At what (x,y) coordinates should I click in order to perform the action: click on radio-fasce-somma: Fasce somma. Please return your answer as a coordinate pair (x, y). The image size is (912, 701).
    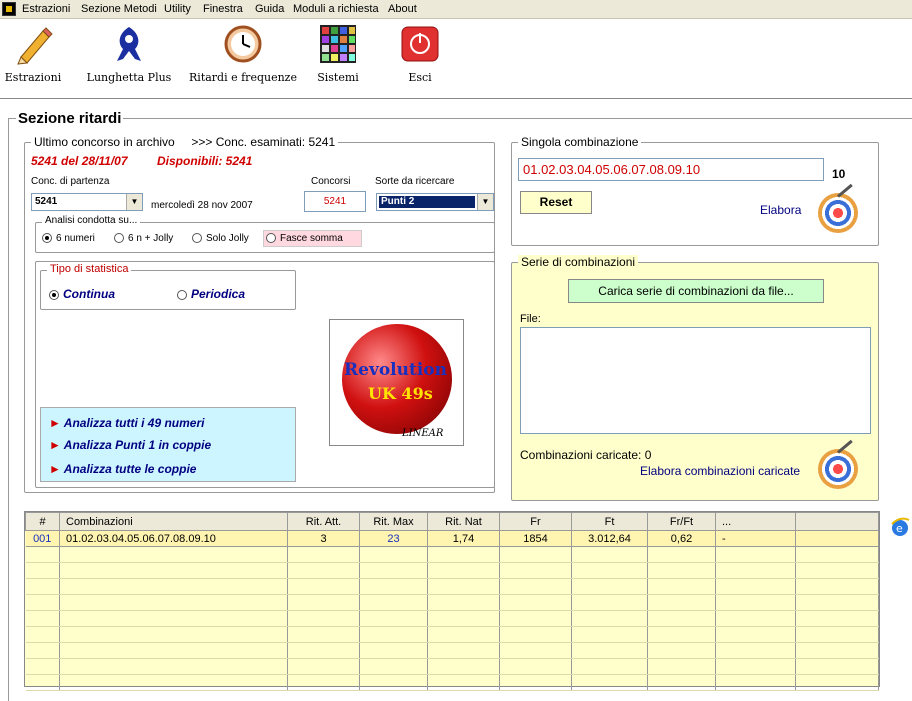
    Looking at the image, I should click on (312, 238).